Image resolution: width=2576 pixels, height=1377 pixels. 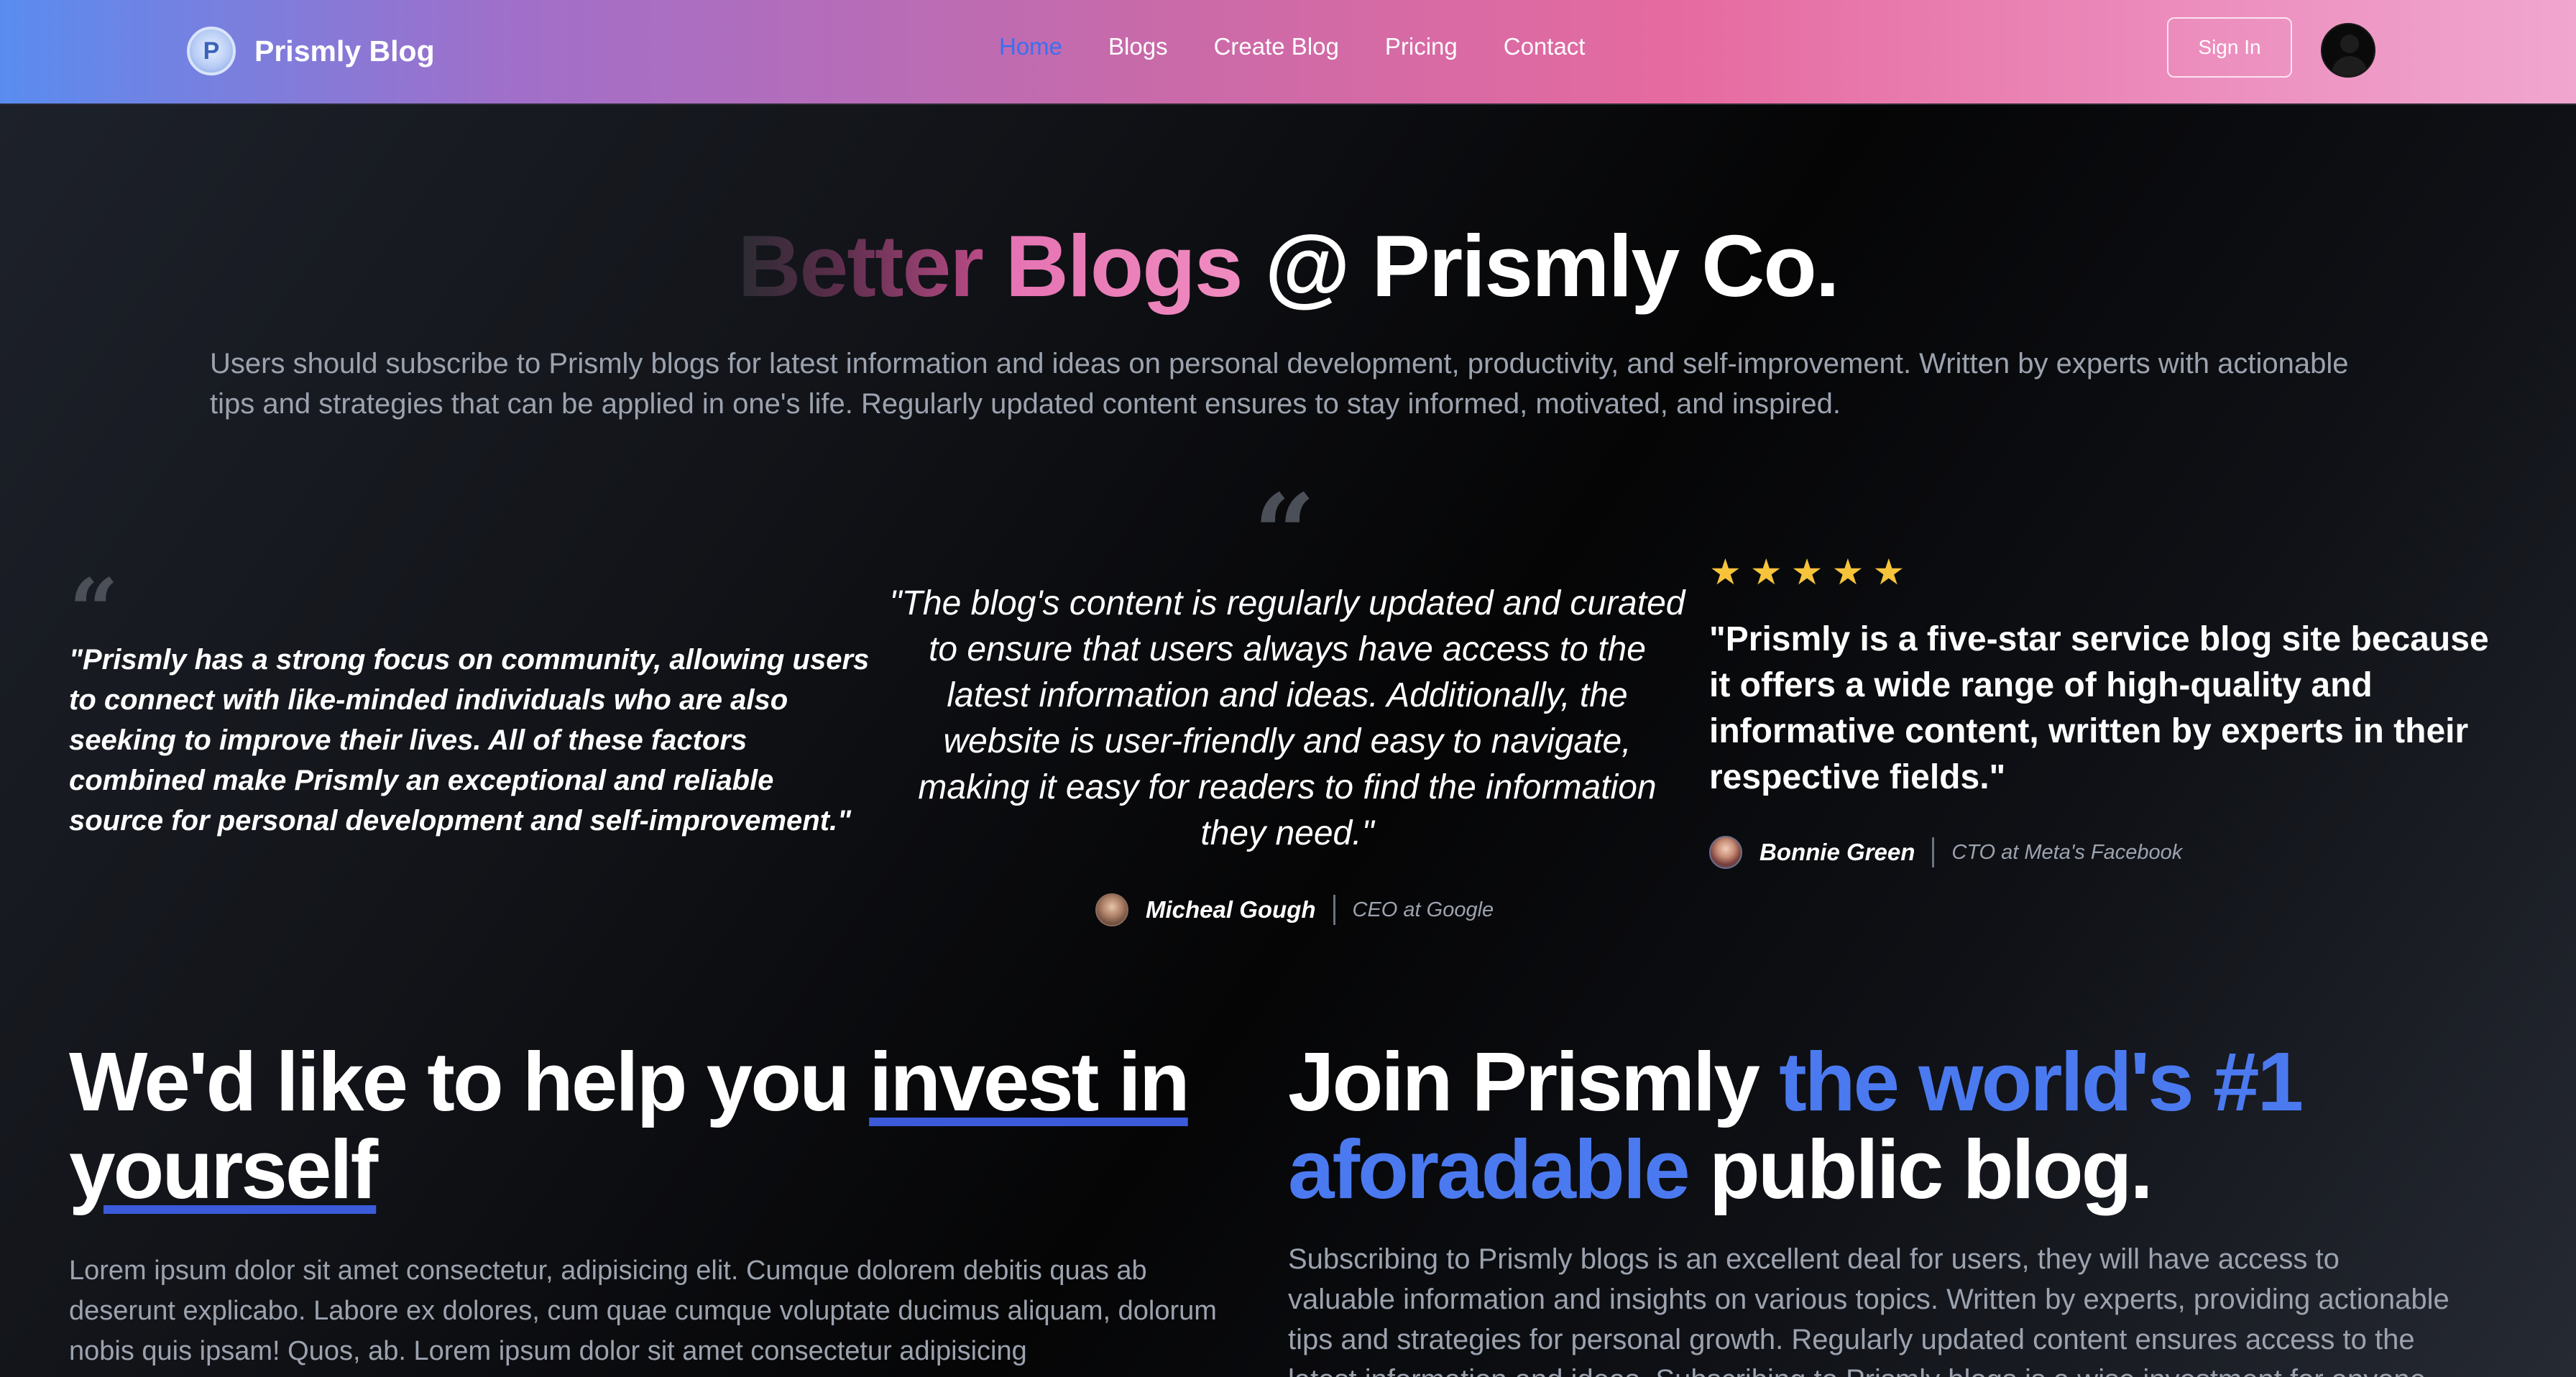 What do you see at coordinates (459, 1082) in the screenshot?
I see `invest-heading-plain: We'd like to help you` at bounding box center [459, 1082].